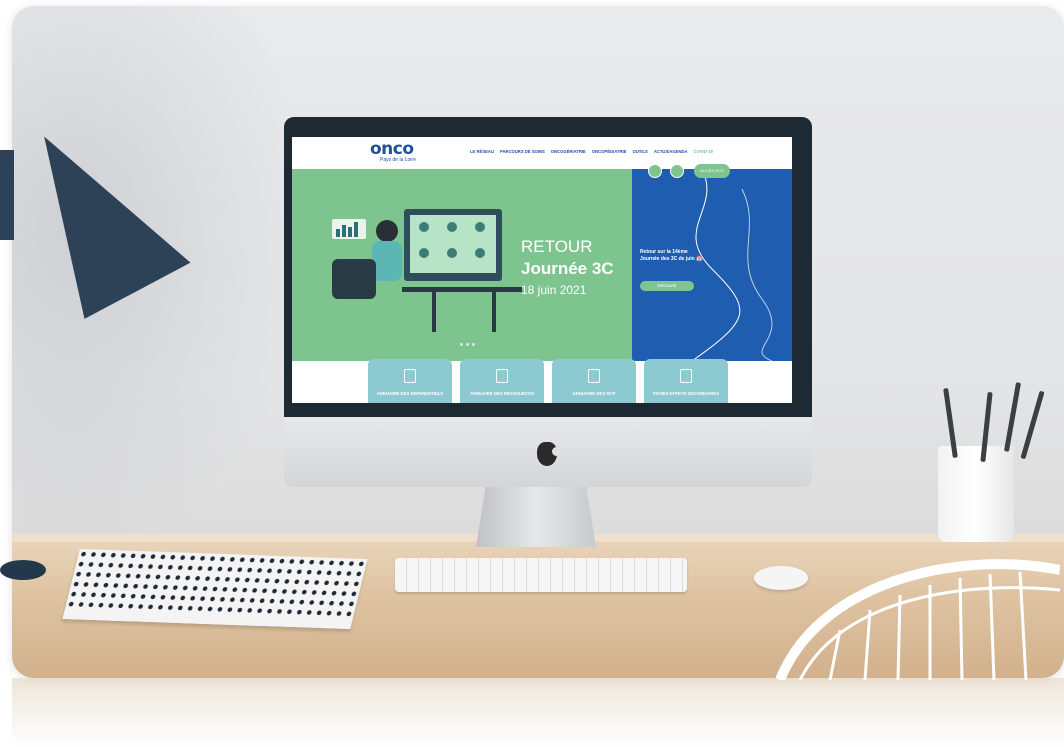 This screenshot has height=747, width=1064. What do you see at coordinates (703, 151) in the screenshot?
I see `nav-item-covid: COVID-19` at bounding box center [703, 151].